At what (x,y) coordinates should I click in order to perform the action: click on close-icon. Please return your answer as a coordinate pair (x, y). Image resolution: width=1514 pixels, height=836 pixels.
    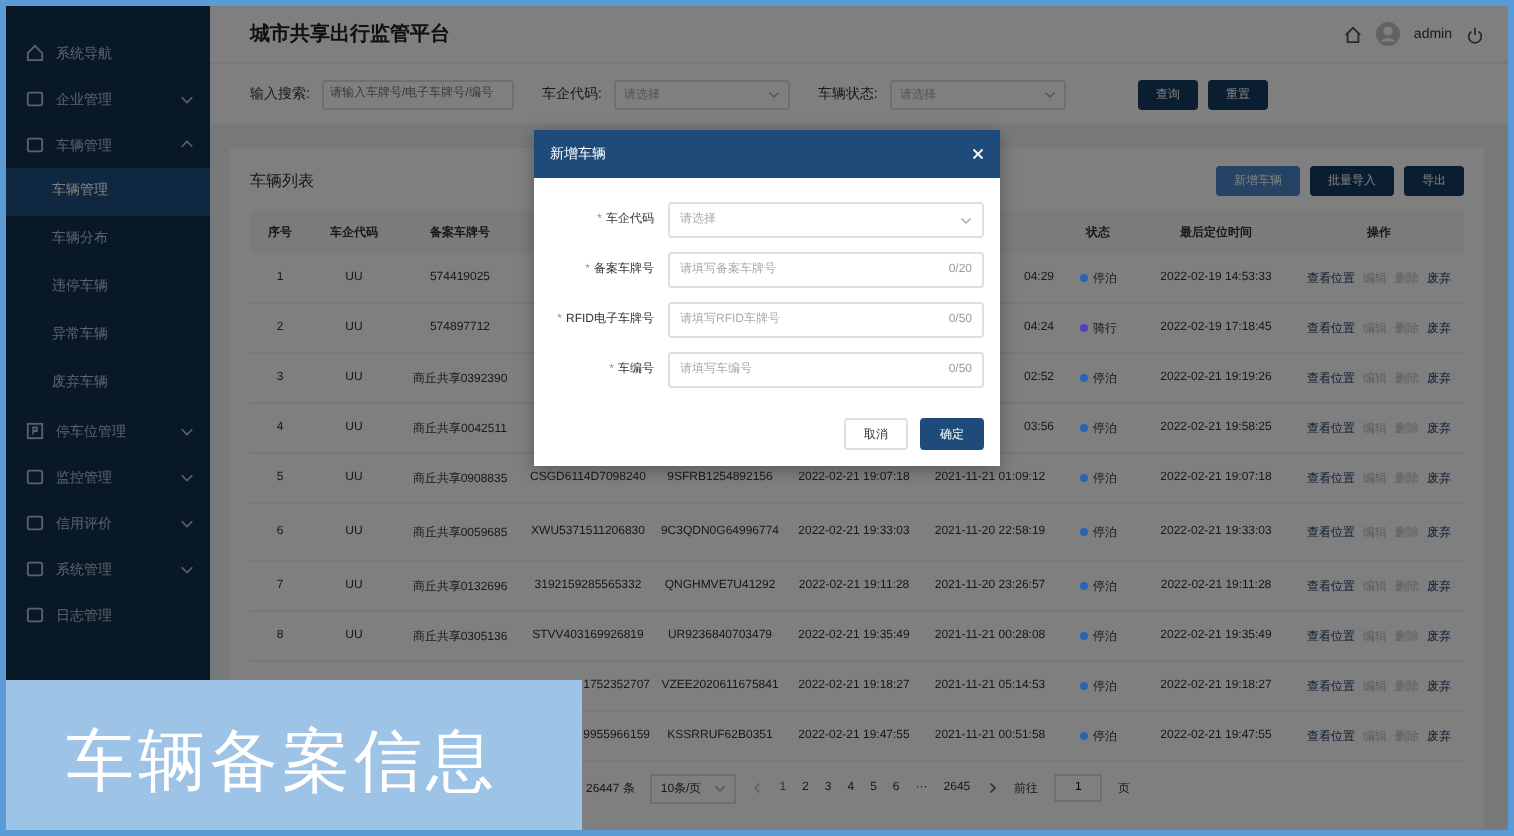
    Looking at the image, I should click on (978, 154).